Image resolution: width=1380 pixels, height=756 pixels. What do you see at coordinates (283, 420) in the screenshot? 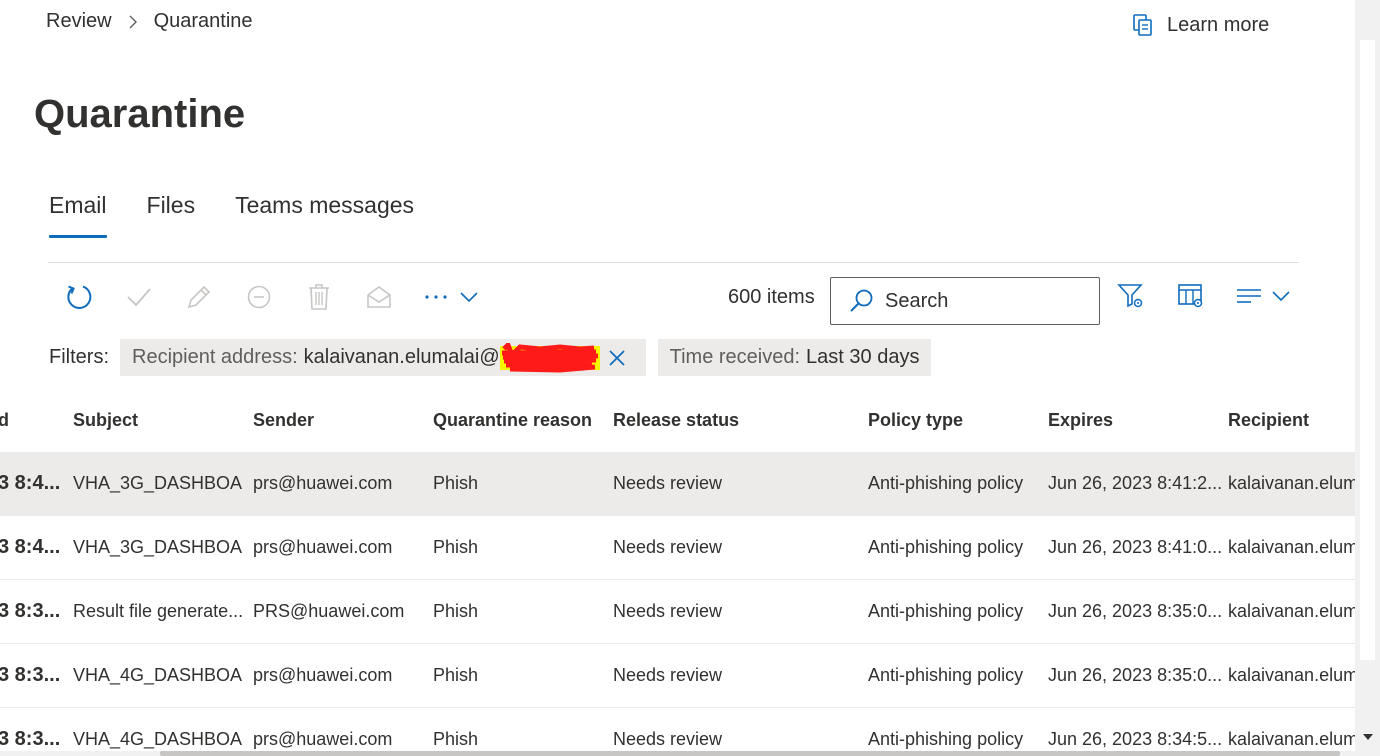
I see `column-header-sender: Sender` at bounding box center [283, 420].